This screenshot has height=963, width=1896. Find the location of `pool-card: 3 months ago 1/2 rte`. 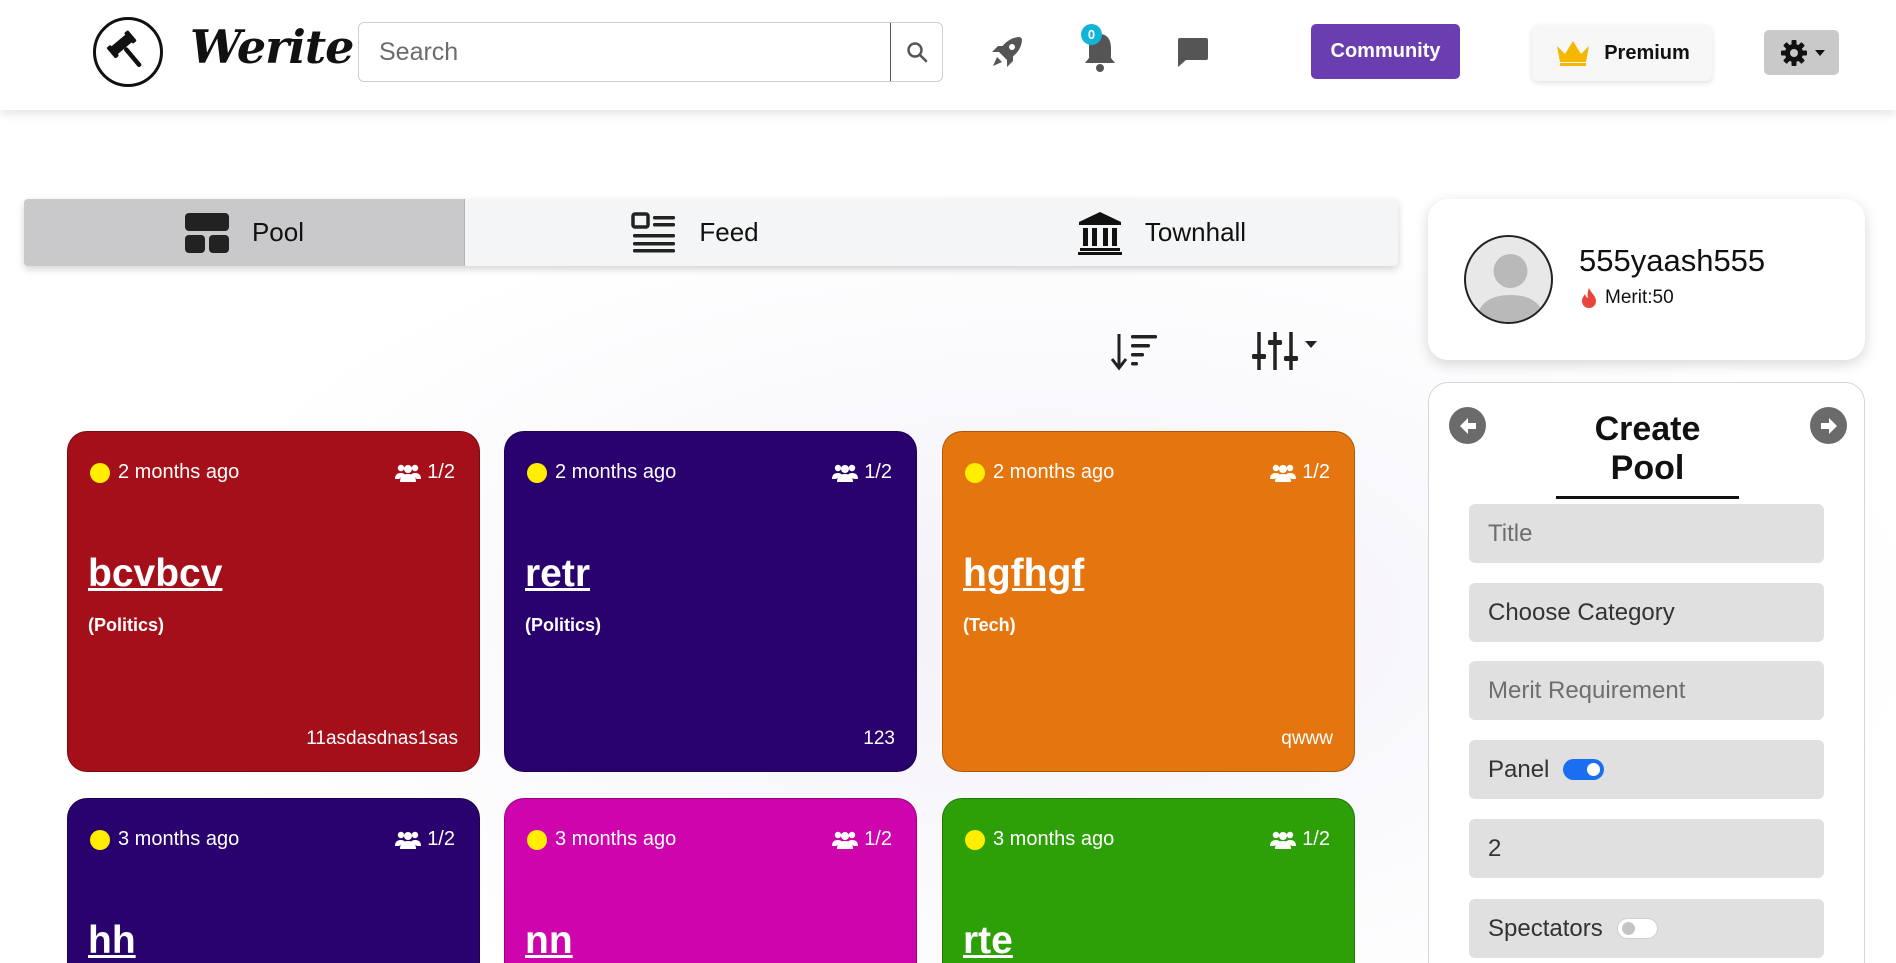

pool-card: 3 months ago 1/2 rte is located at coordinates (1148, 880).